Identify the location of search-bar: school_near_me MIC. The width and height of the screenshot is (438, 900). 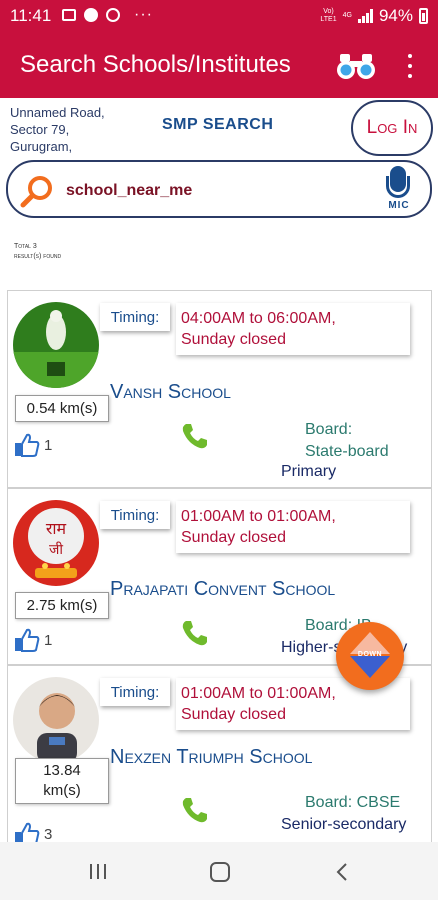
(219, 189).